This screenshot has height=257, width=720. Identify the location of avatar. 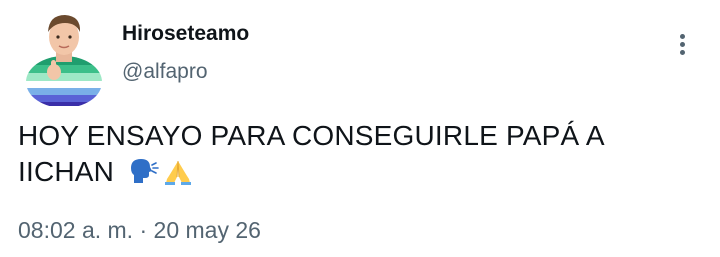
(64, 58).